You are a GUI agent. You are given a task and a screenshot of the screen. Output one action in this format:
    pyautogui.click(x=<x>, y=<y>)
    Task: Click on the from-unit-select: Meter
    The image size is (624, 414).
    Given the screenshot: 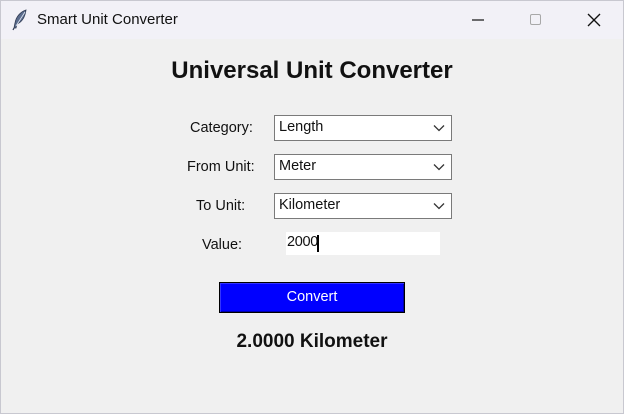 What is the action you would take?
    pyautogui.click(x=363, y=167)
    